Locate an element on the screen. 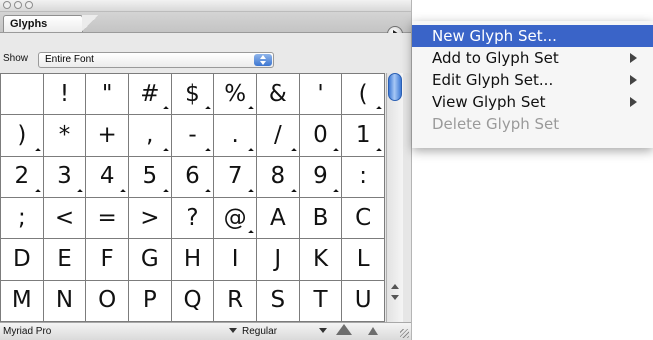  glyph-cell: I is located at coordinates (235, 259).